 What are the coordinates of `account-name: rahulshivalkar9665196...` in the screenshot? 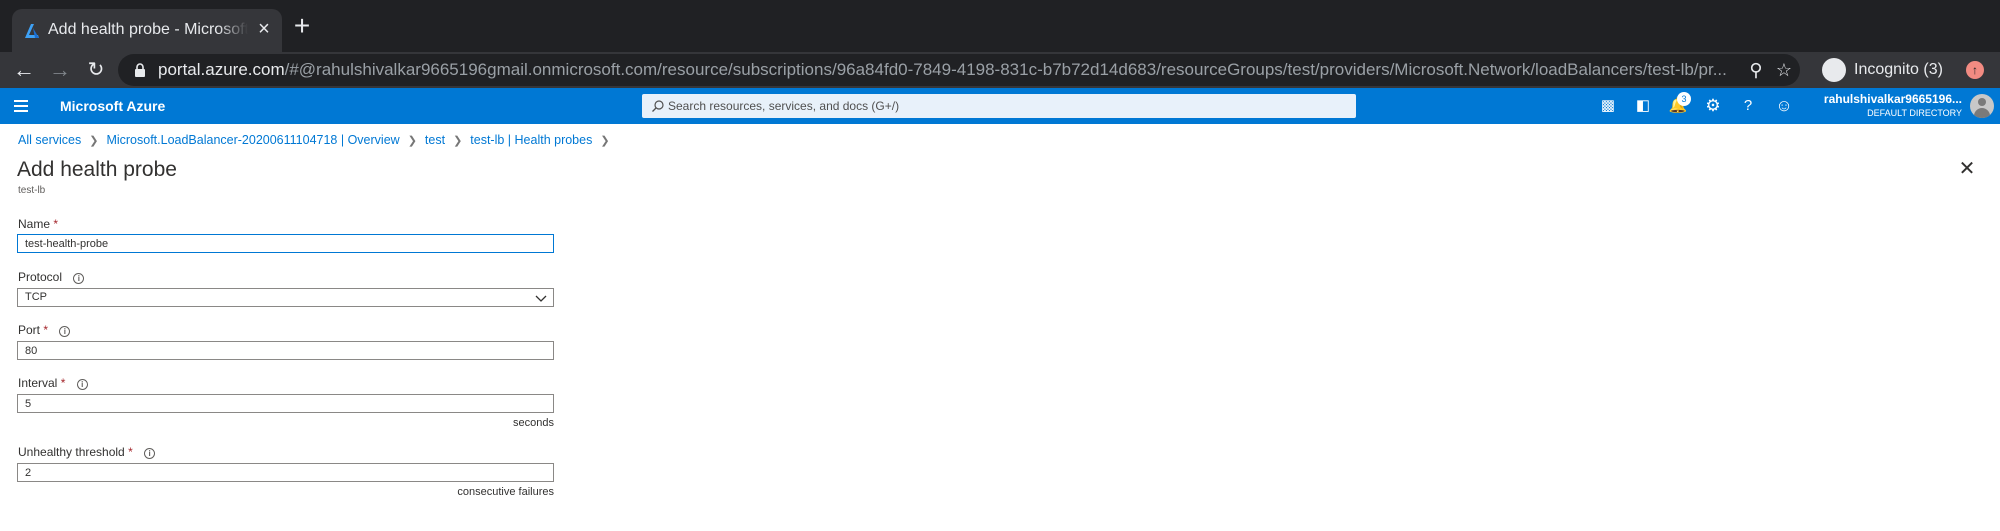 It's located at (1892, 99).